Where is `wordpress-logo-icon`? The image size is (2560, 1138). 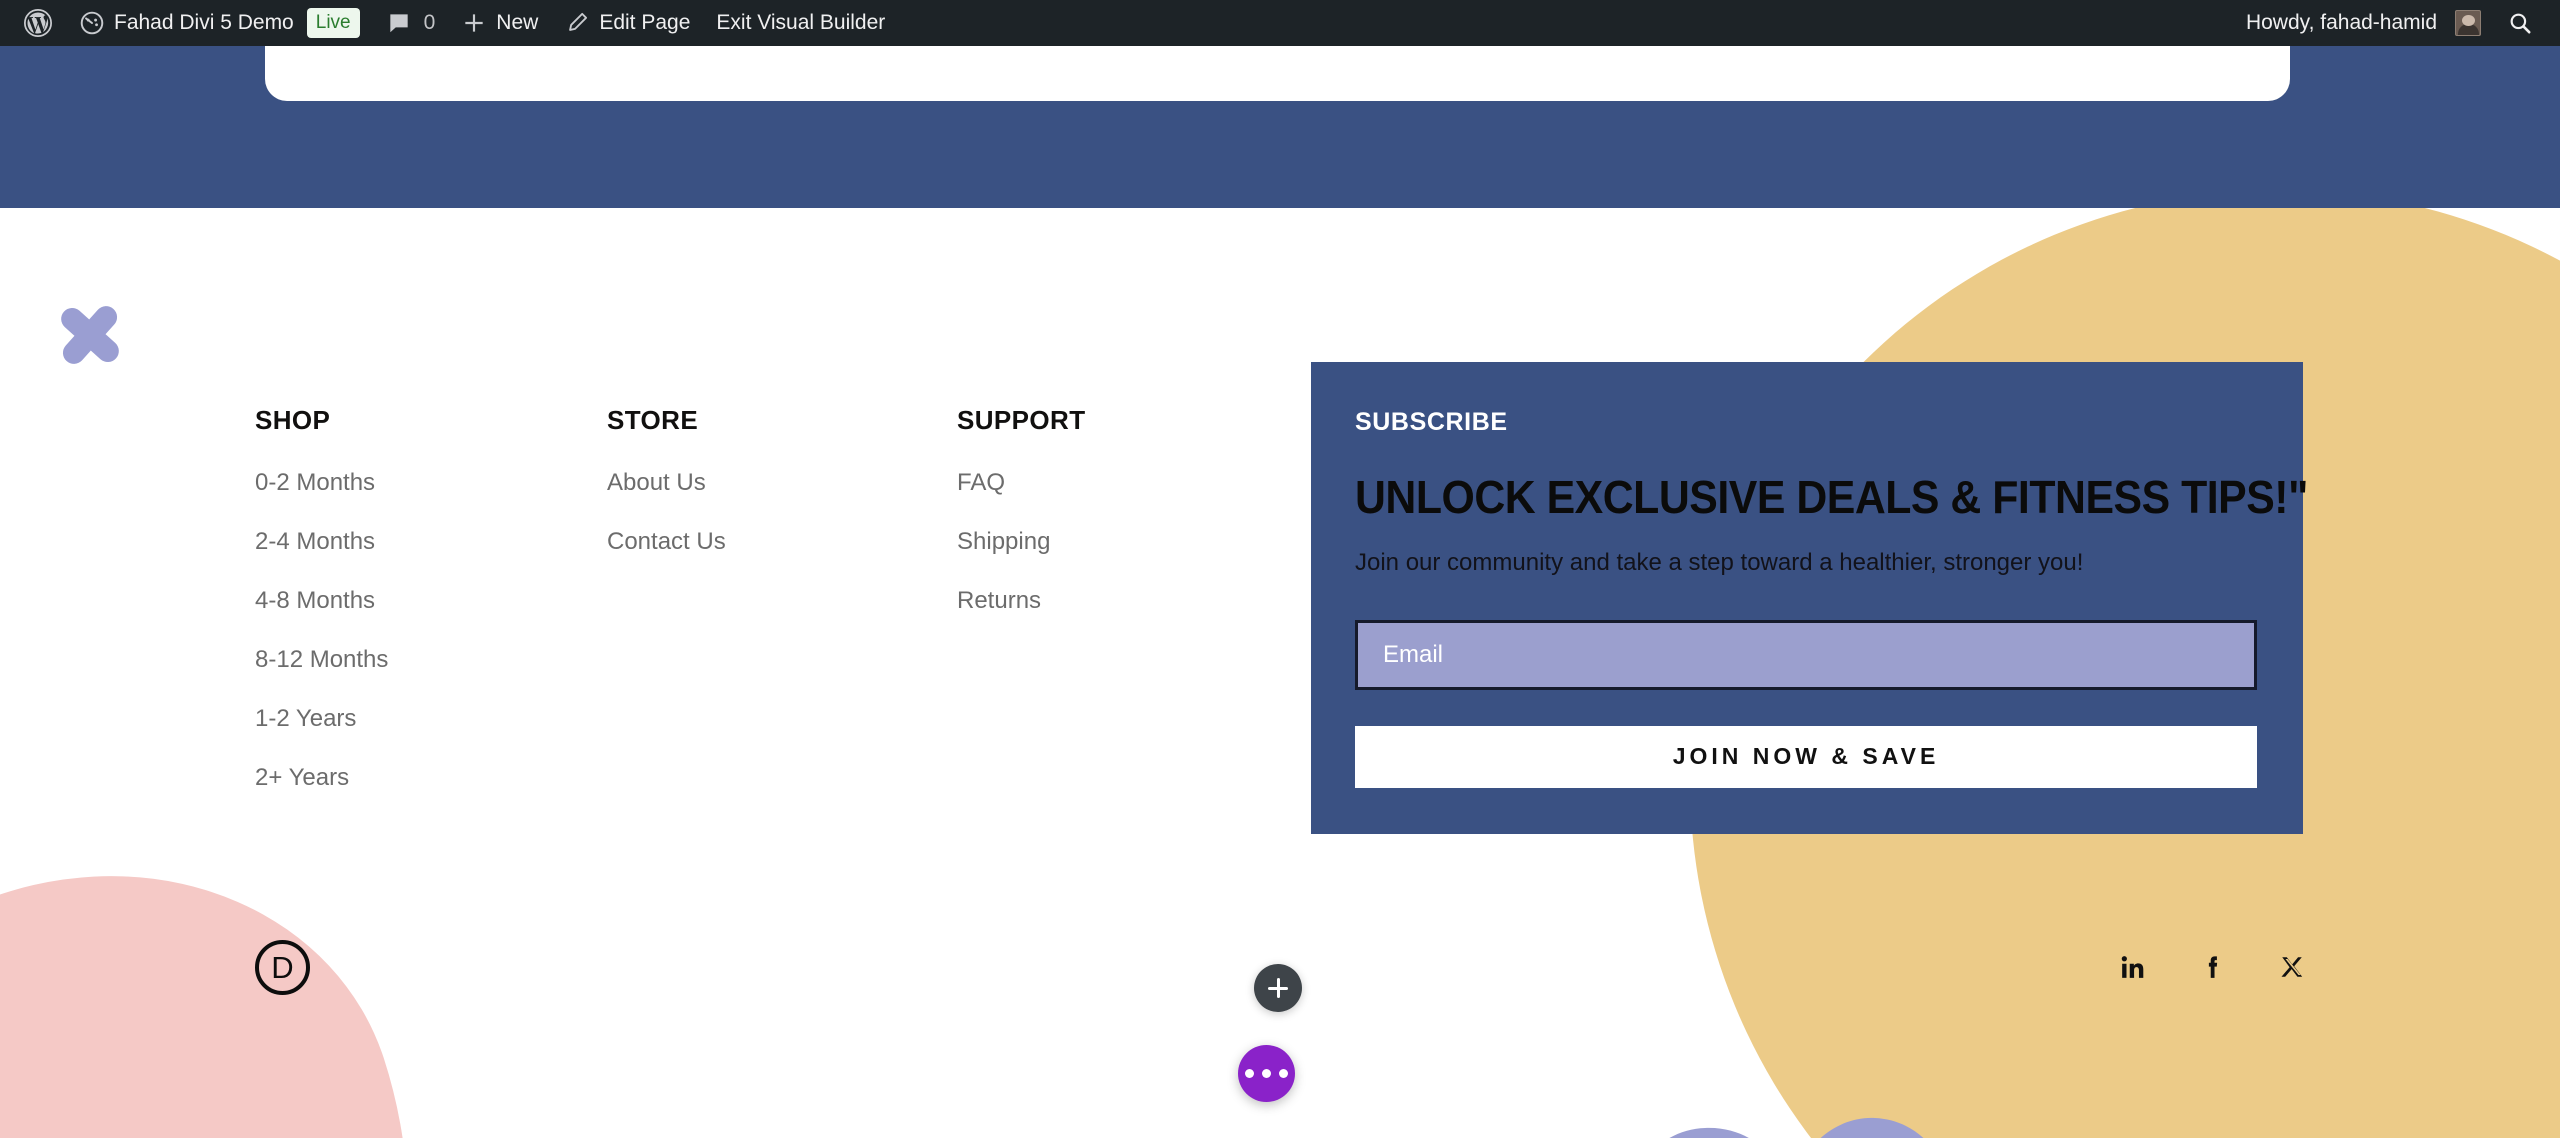 wordpress-logo-icon is located at coordinates (38, 23).